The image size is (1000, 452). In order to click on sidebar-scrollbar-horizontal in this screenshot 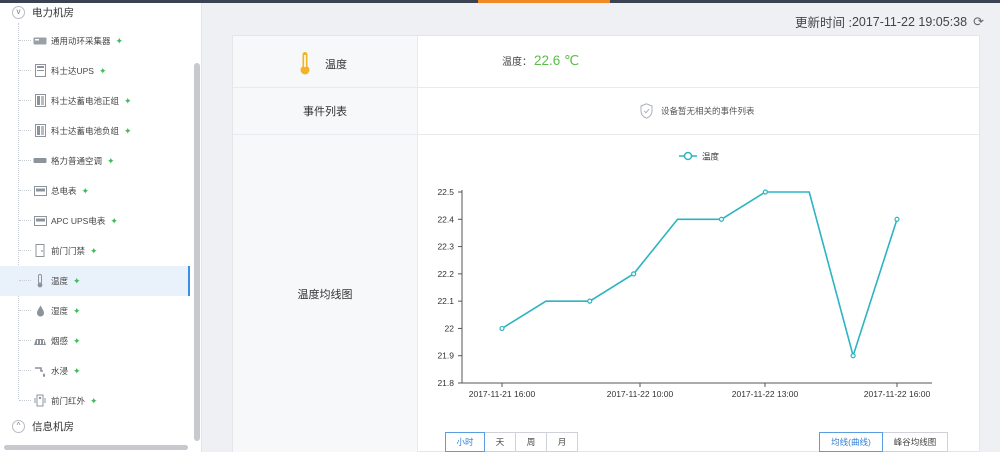, I will do `click(96, 447)`.